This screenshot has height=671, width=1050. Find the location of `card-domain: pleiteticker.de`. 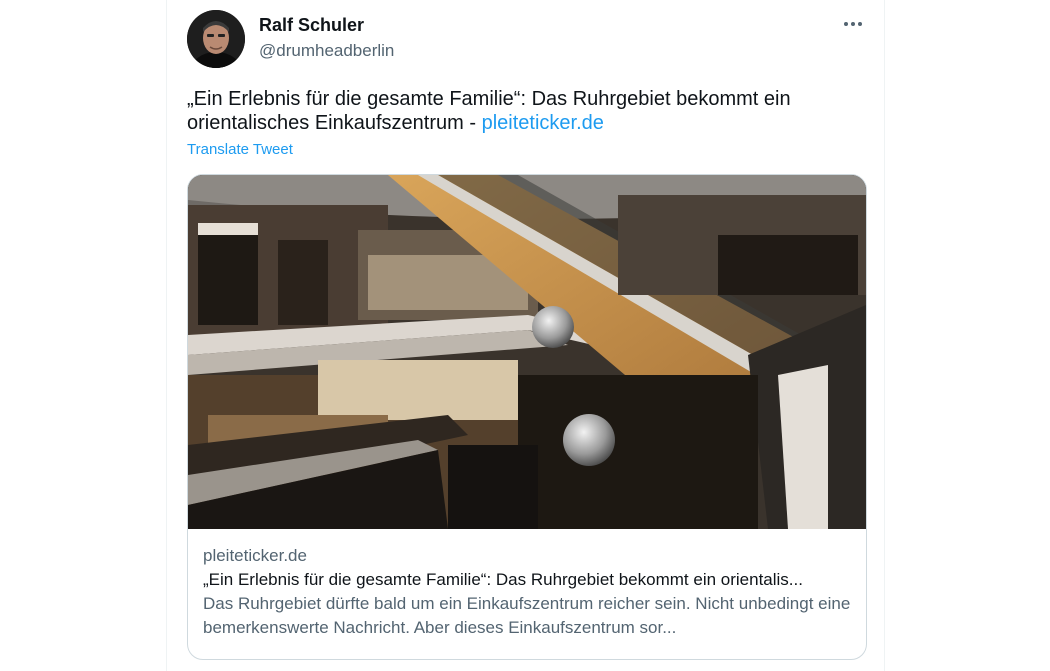

card-domain: pleiteticker.de is located at coordinates (255, 555).